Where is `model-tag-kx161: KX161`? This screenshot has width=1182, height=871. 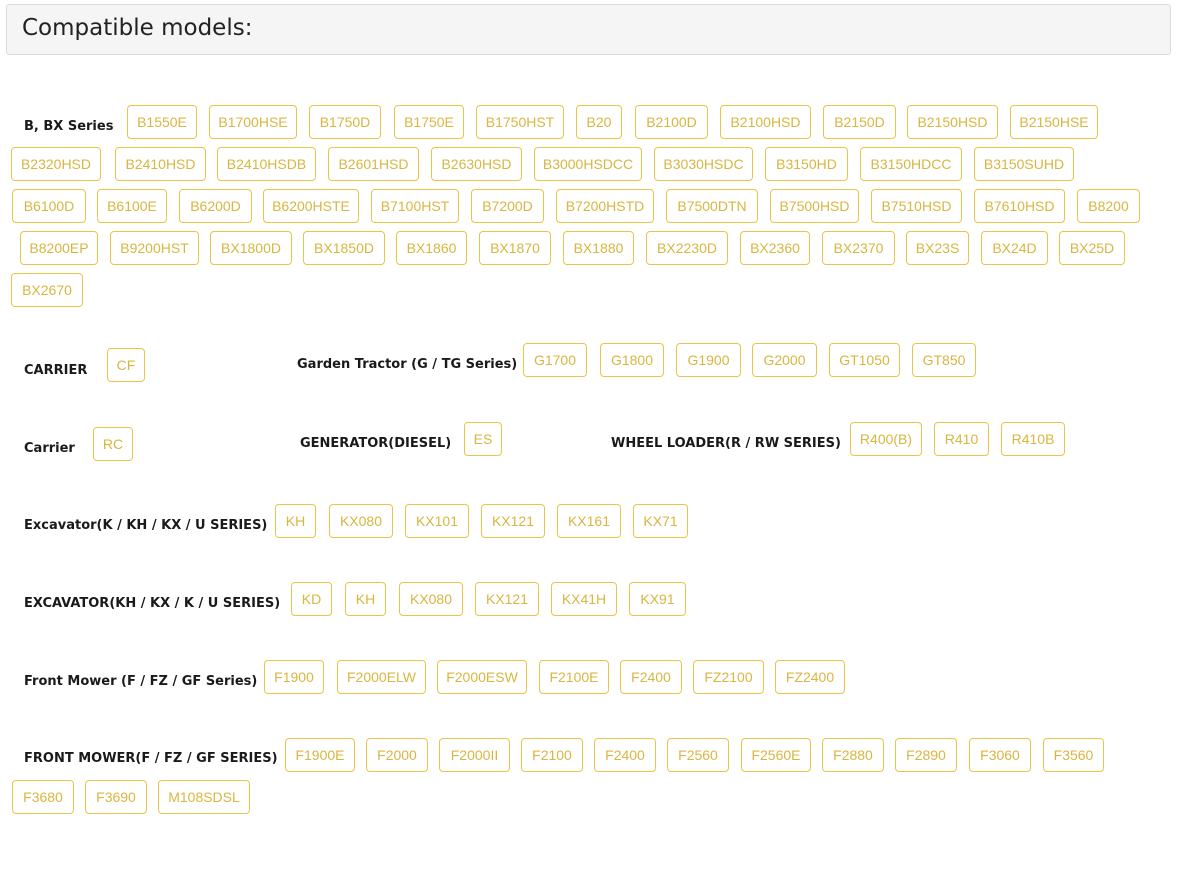 model-tag-kx161: KX161 is located at coordinates (589, 521).